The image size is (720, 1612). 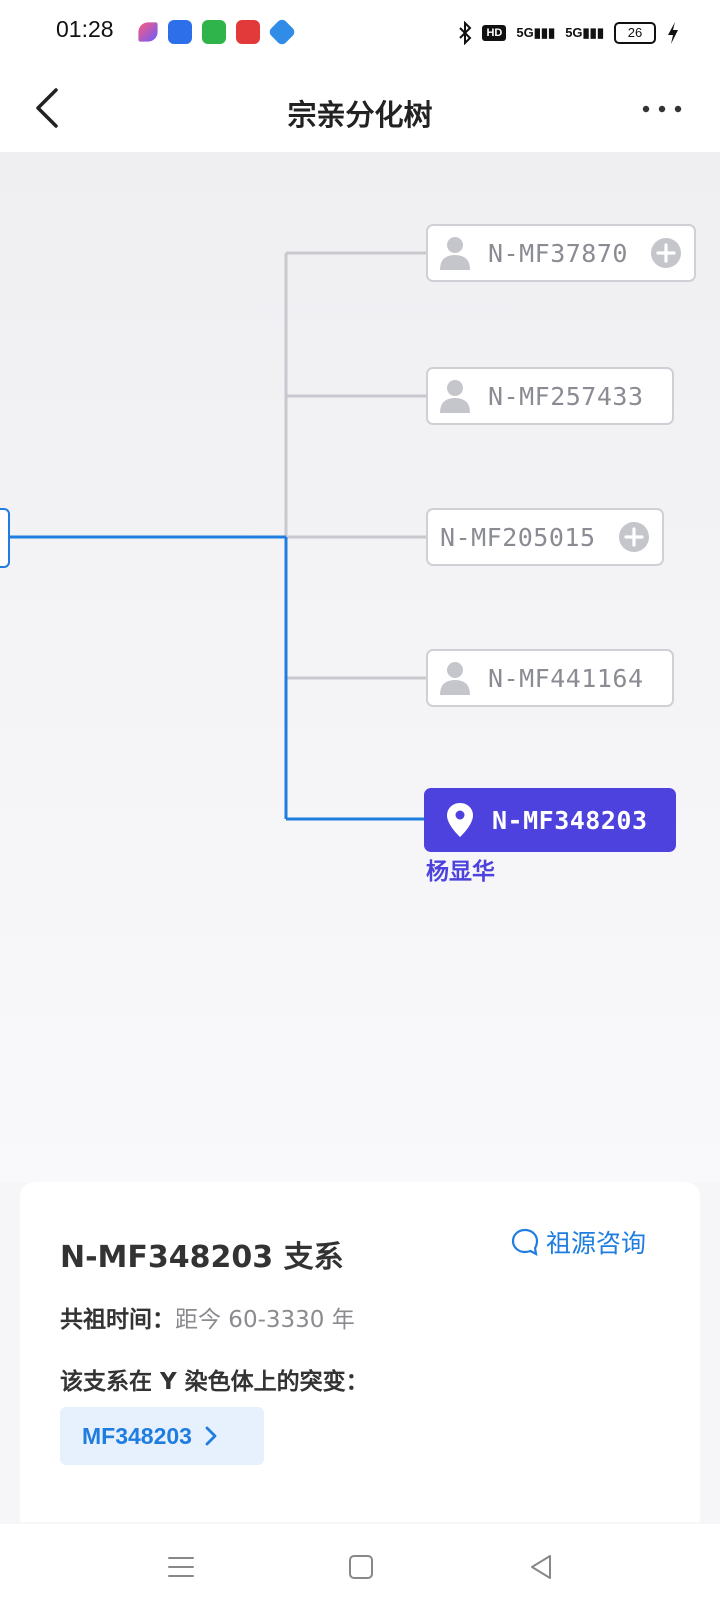 I want to click on chevron-right-icon, so click(x=211, y=1436).